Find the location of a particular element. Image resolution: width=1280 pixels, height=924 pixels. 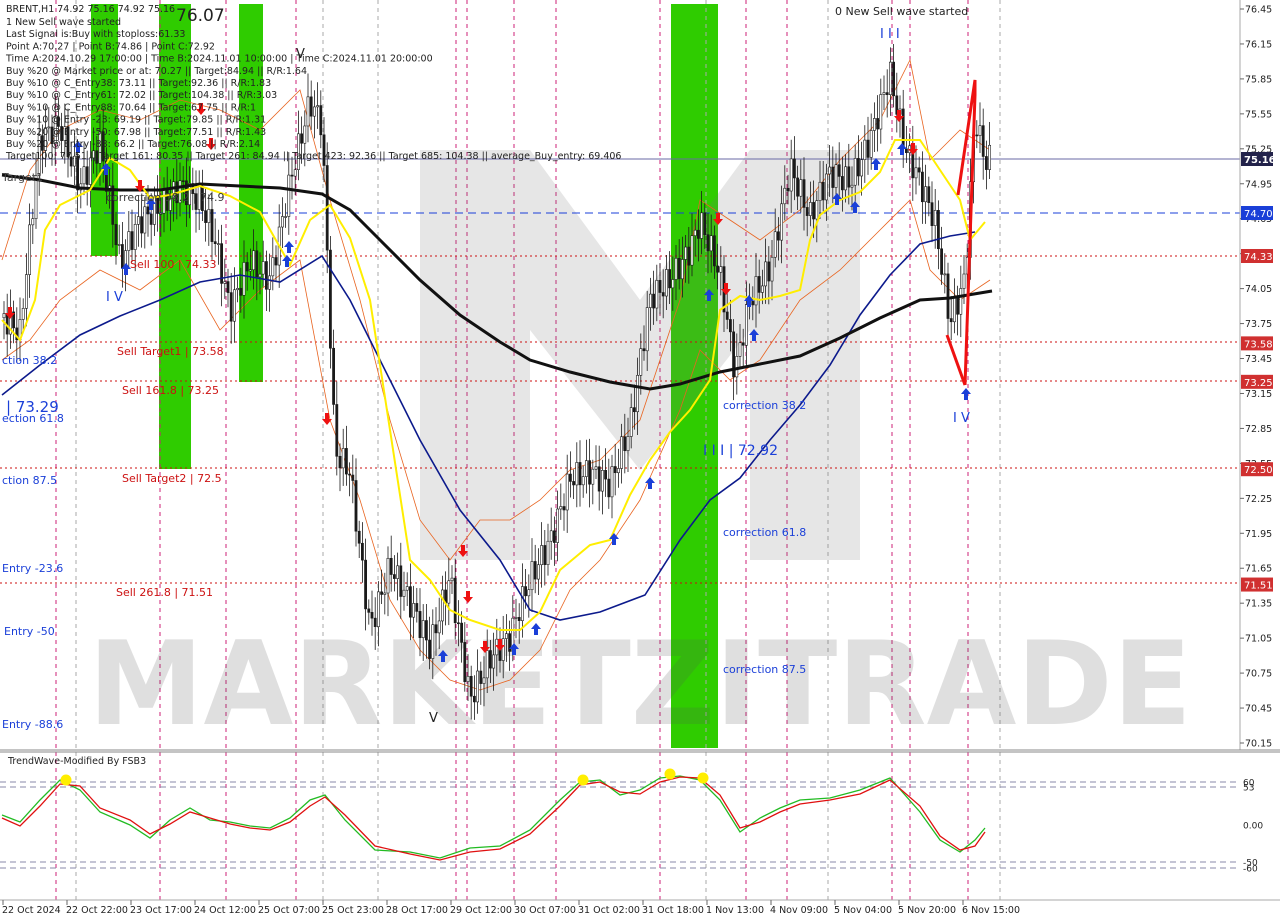

entry-23-label: Entry -23.6 is located at coordinates (32, 568).